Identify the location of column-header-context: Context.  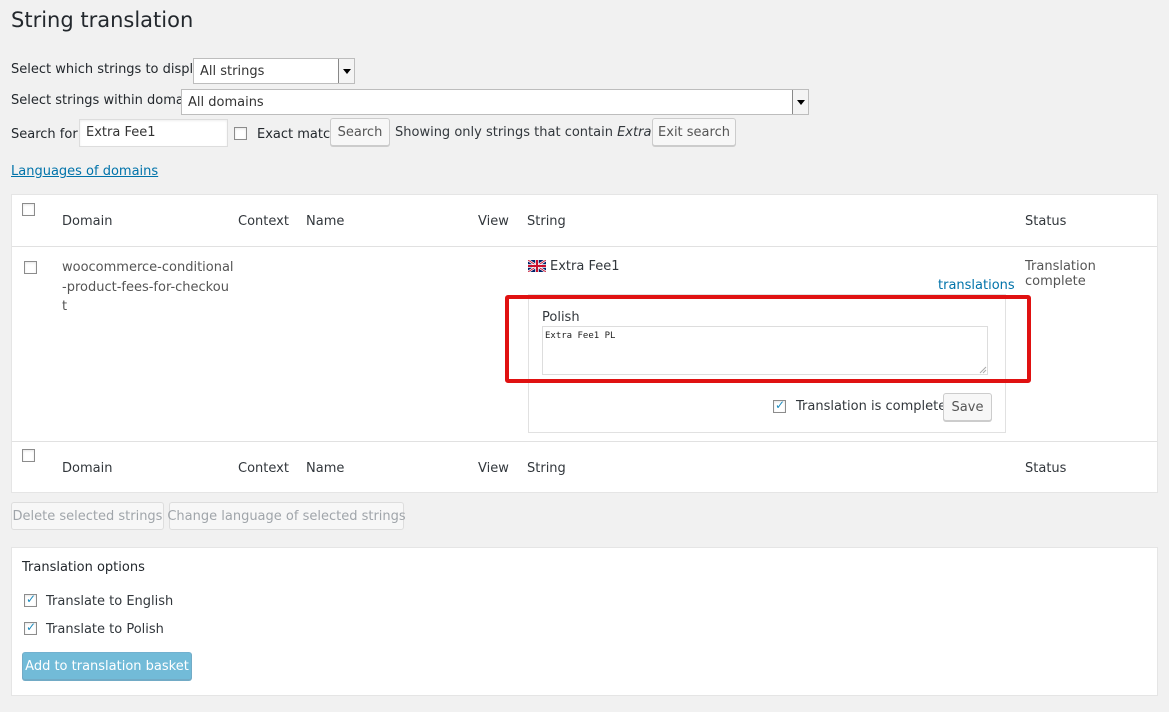
(263, 221).